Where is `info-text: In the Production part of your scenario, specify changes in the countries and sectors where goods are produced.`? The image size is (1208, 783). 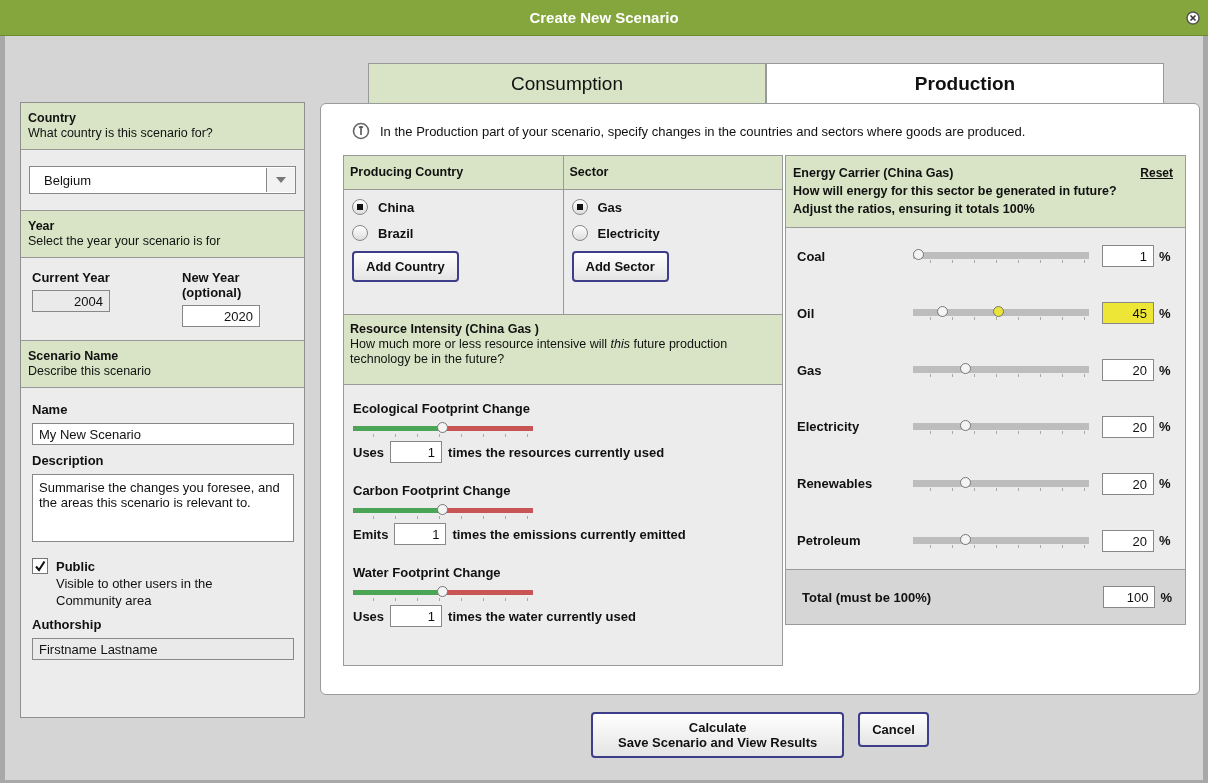
info-text: In the Production part of your scenario, specify changes in the countries and sectors where goods are produced. is located at coordinates (703, 132).